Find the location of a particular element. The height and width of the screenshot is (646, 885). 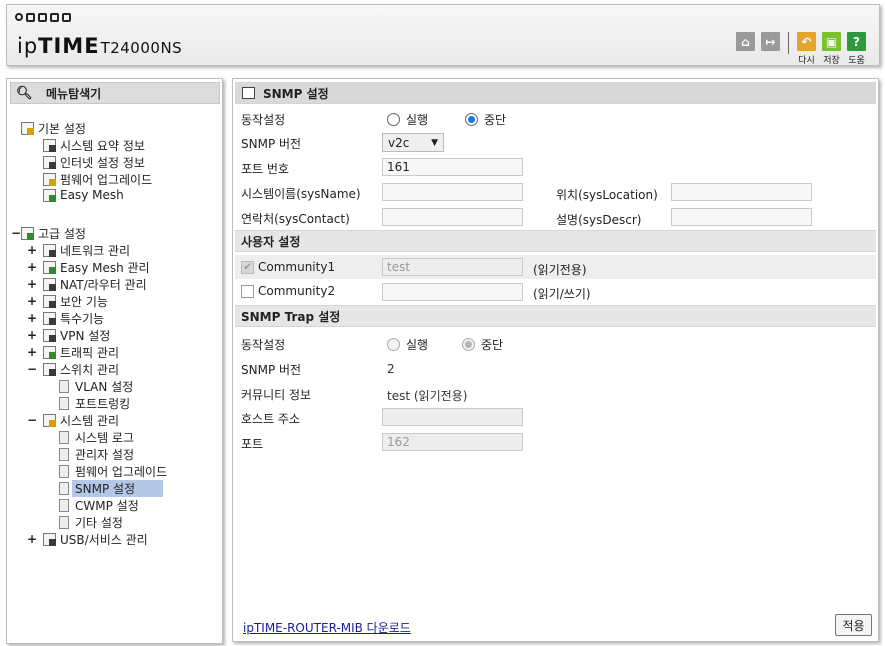

tree-label: 관리자 설정 is located at coordinates (105, 454).